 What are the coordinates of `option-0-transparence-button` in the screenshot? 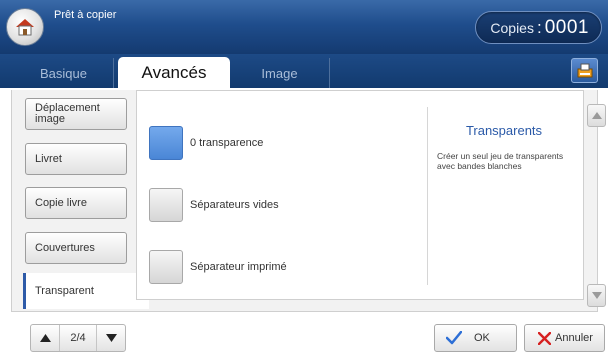 It's located at (166, 143).